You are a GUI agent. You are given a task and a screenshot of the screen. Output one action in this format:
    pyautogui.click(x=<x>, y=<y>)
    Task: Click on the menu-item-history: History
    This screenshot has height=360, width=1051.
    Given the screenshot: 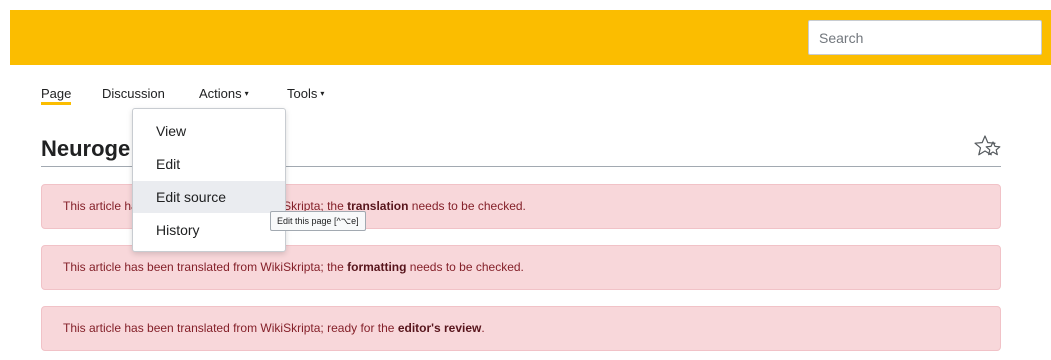 What is the action you would take?
    pyautogui.click(x=209, y=230)
    